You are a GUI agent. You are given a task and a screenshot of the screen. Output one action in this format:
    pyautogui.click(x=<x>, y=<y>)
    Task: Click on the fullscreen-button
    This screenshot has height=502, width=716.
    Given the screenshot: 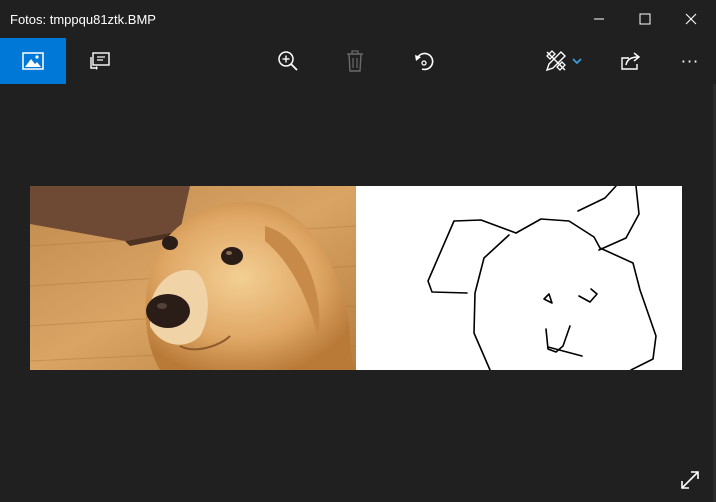 What is the action you would take?
    pyautogui.click(x=690, y=480)
    